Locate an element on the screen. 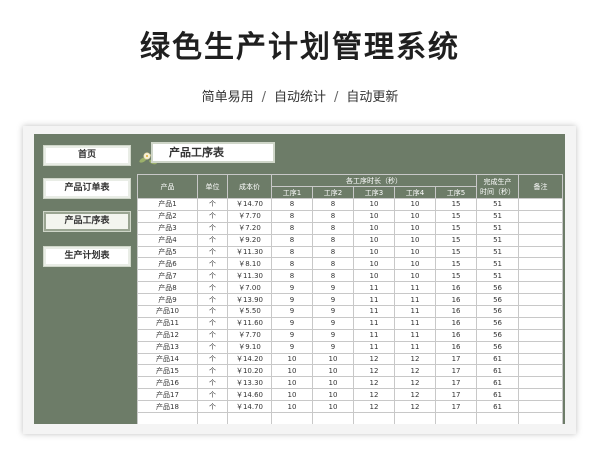 The width and height of the screenshot is (600, 460). cell-cost: ￥9.10 is located at coordinates (249, 347).